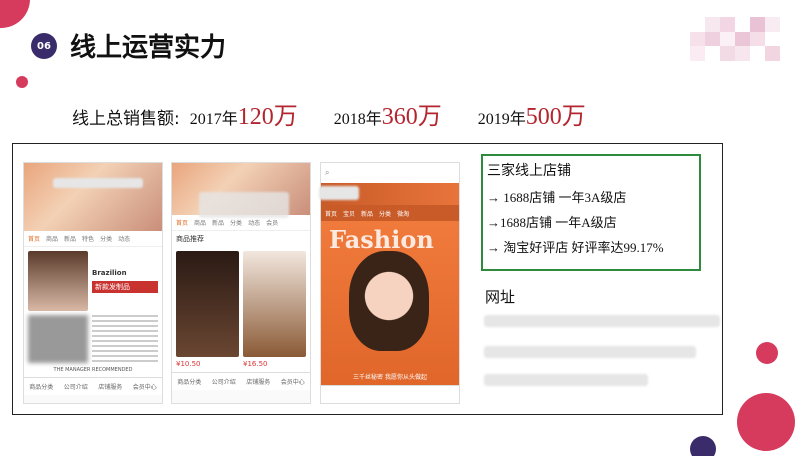 This screenshot has height=456, width=805. I want to click on sales-amount: 360万, so click(411, 117).